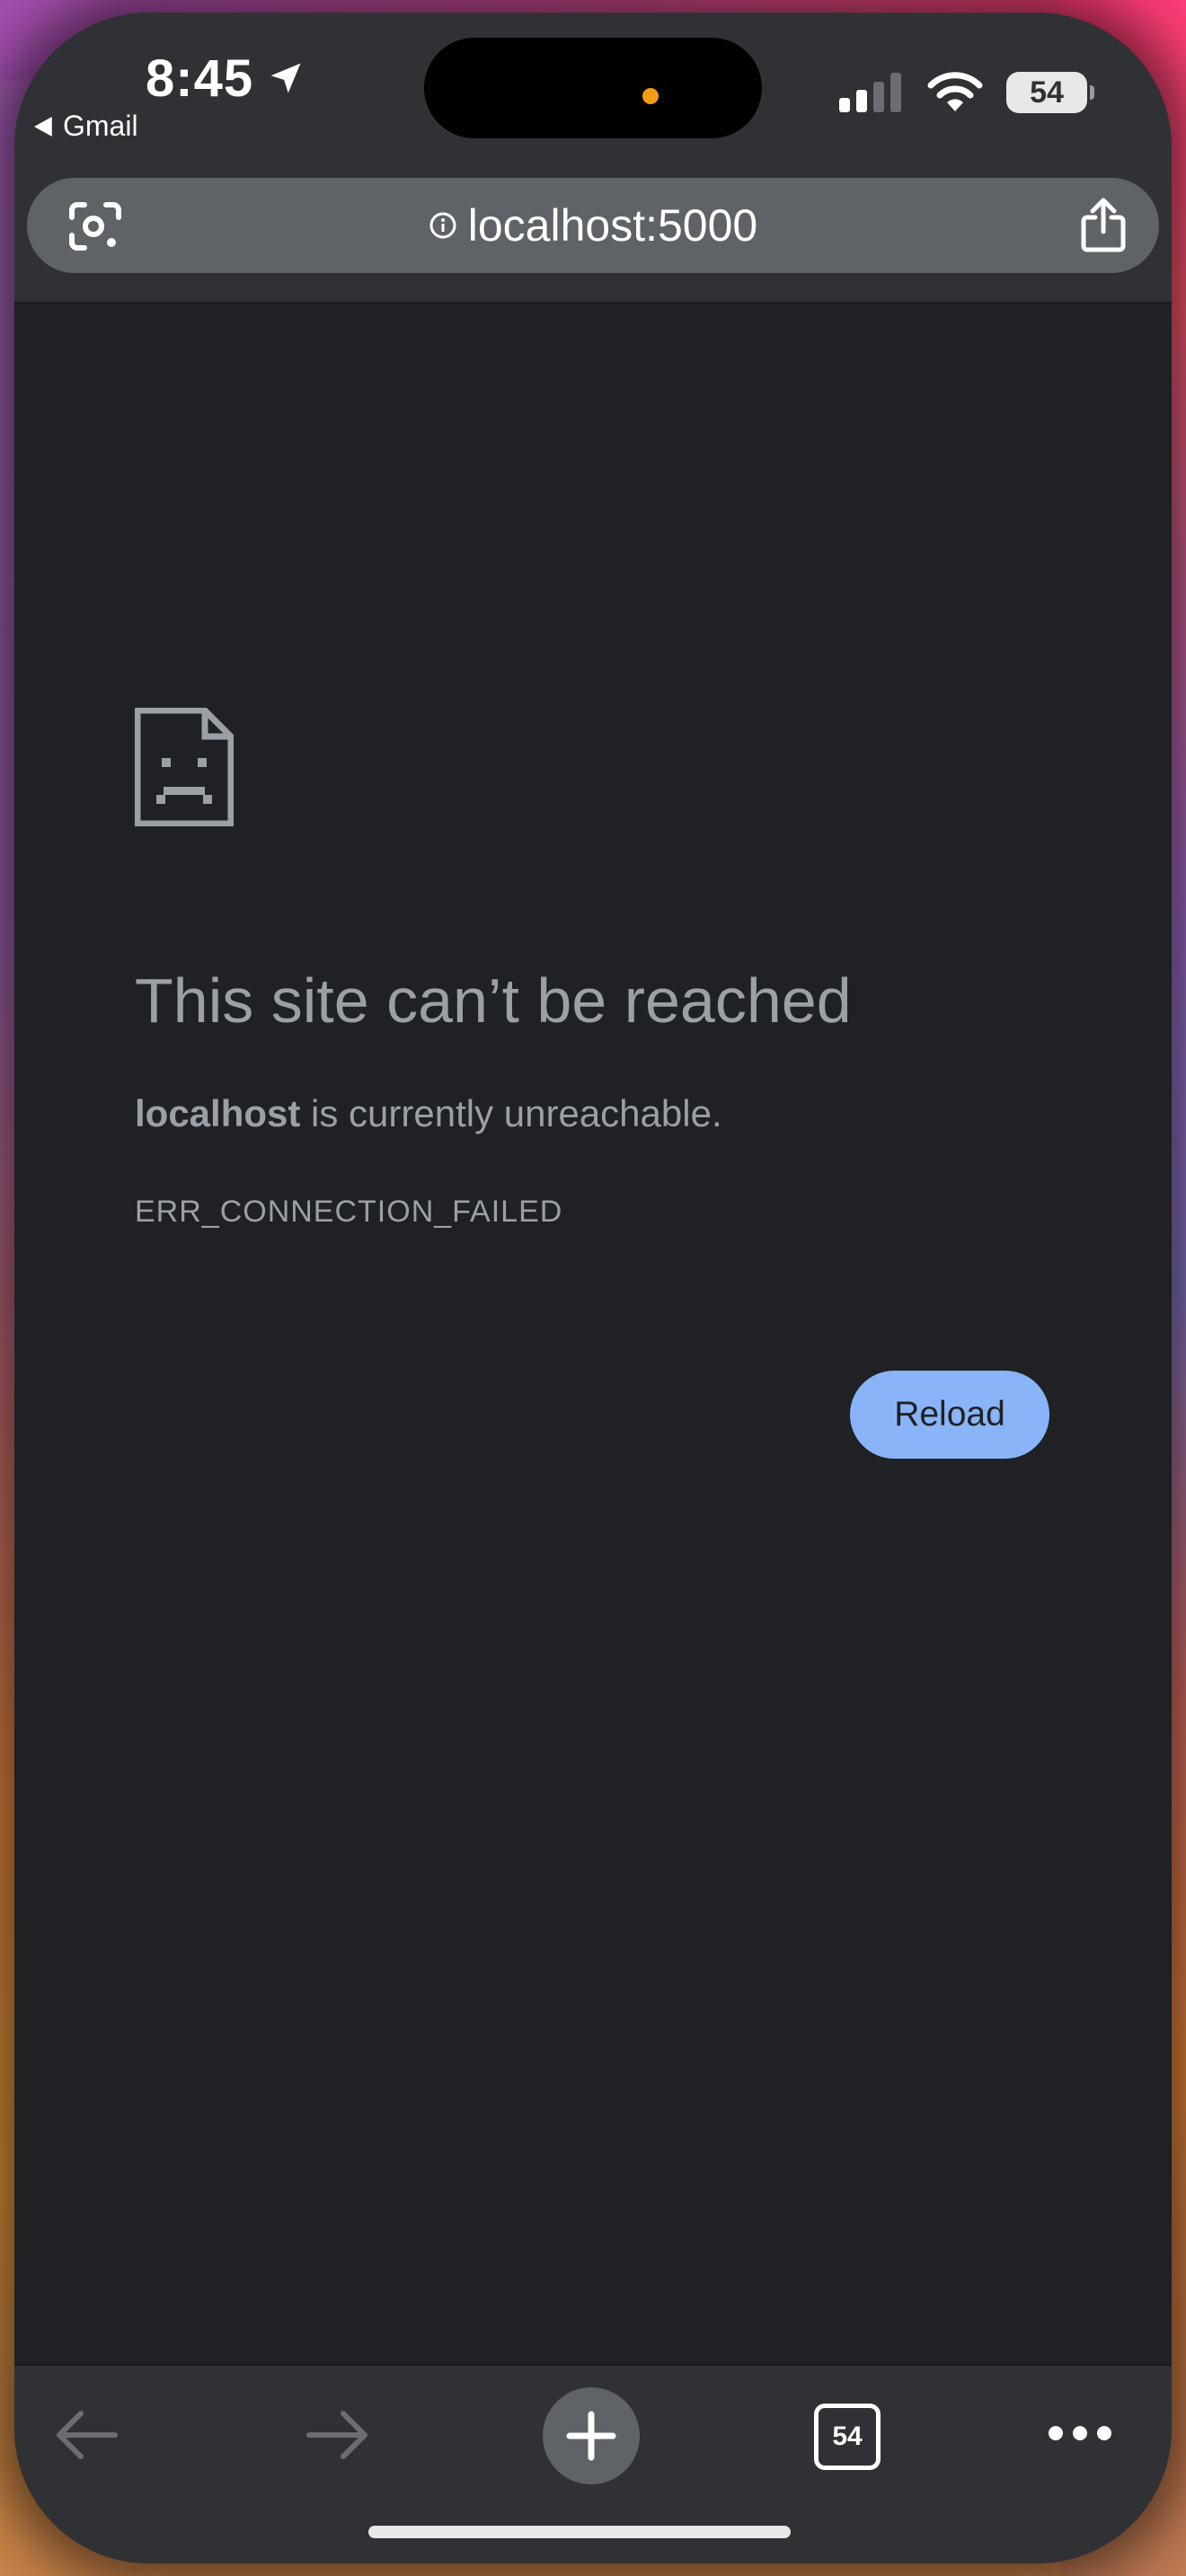 Image resolution: width=1186 pixels, height=2576 pixels. Describe the element at coordinates (43, 127) in the screenshot. I see `back-triangle-icon` at that location.